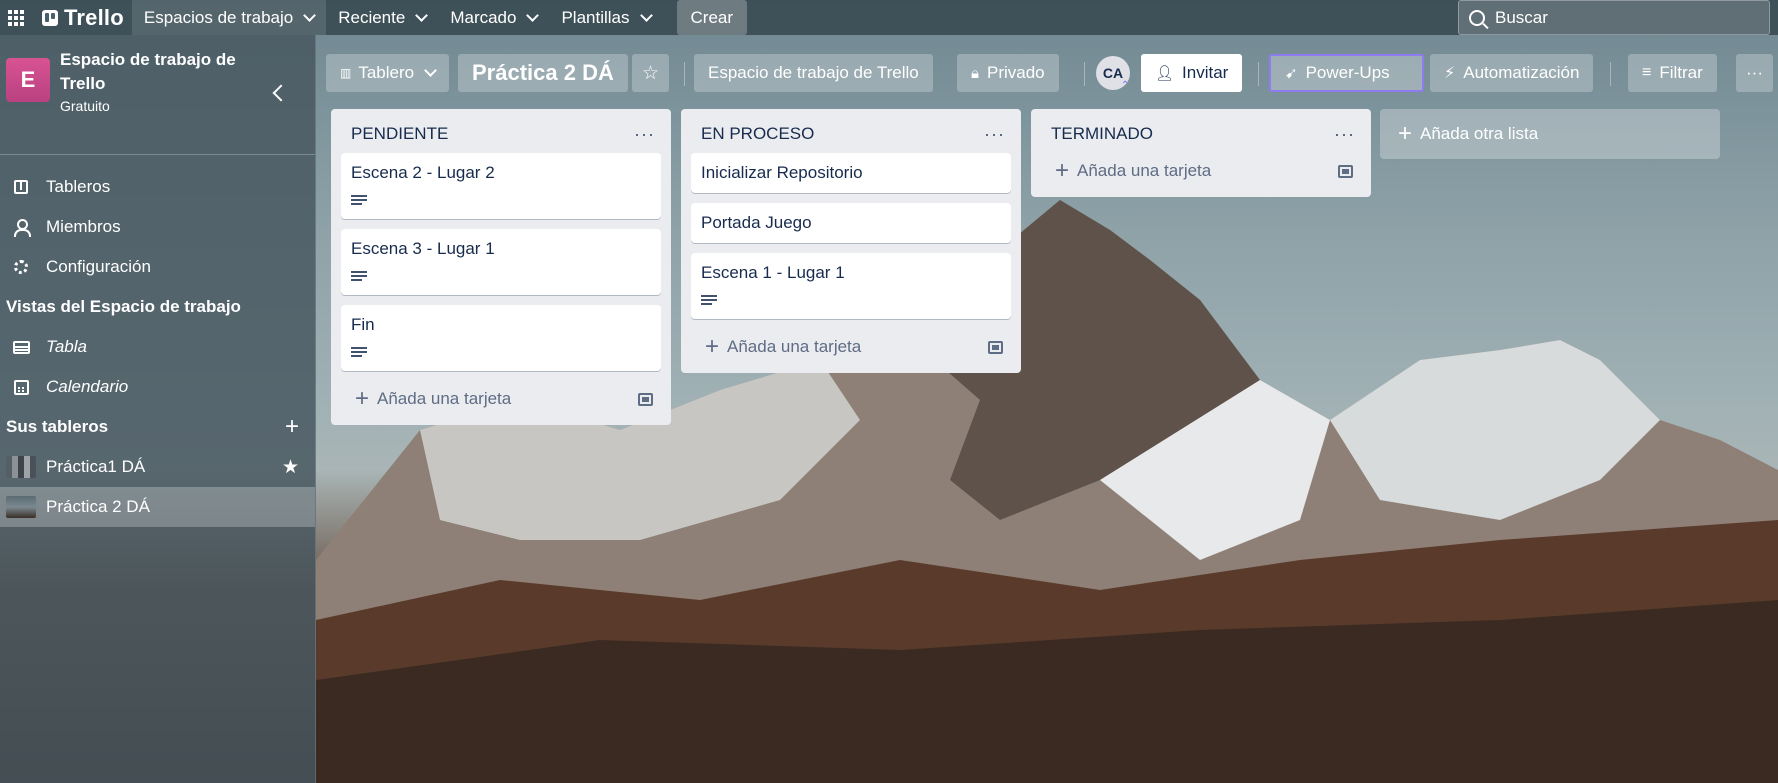 The width and height of the screenshot is (1778, 783). Describe the element at coordinates (87, 386) in the screenshot. I see `sidebar-item-label: Calendario` at that location.